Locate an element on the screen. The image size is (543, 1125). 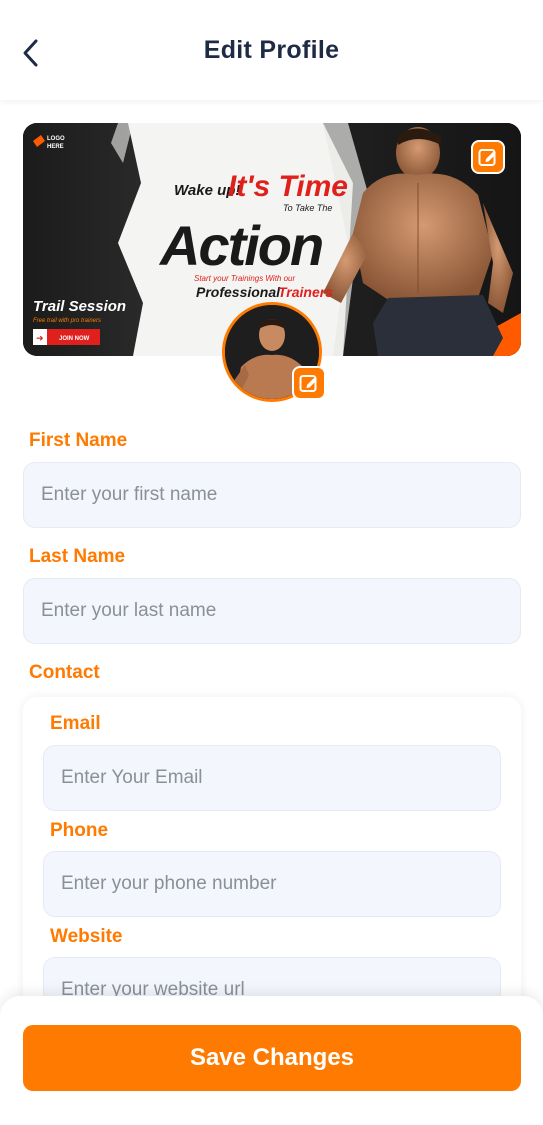
svg-text: Professional is located at coordinates (238, 292).